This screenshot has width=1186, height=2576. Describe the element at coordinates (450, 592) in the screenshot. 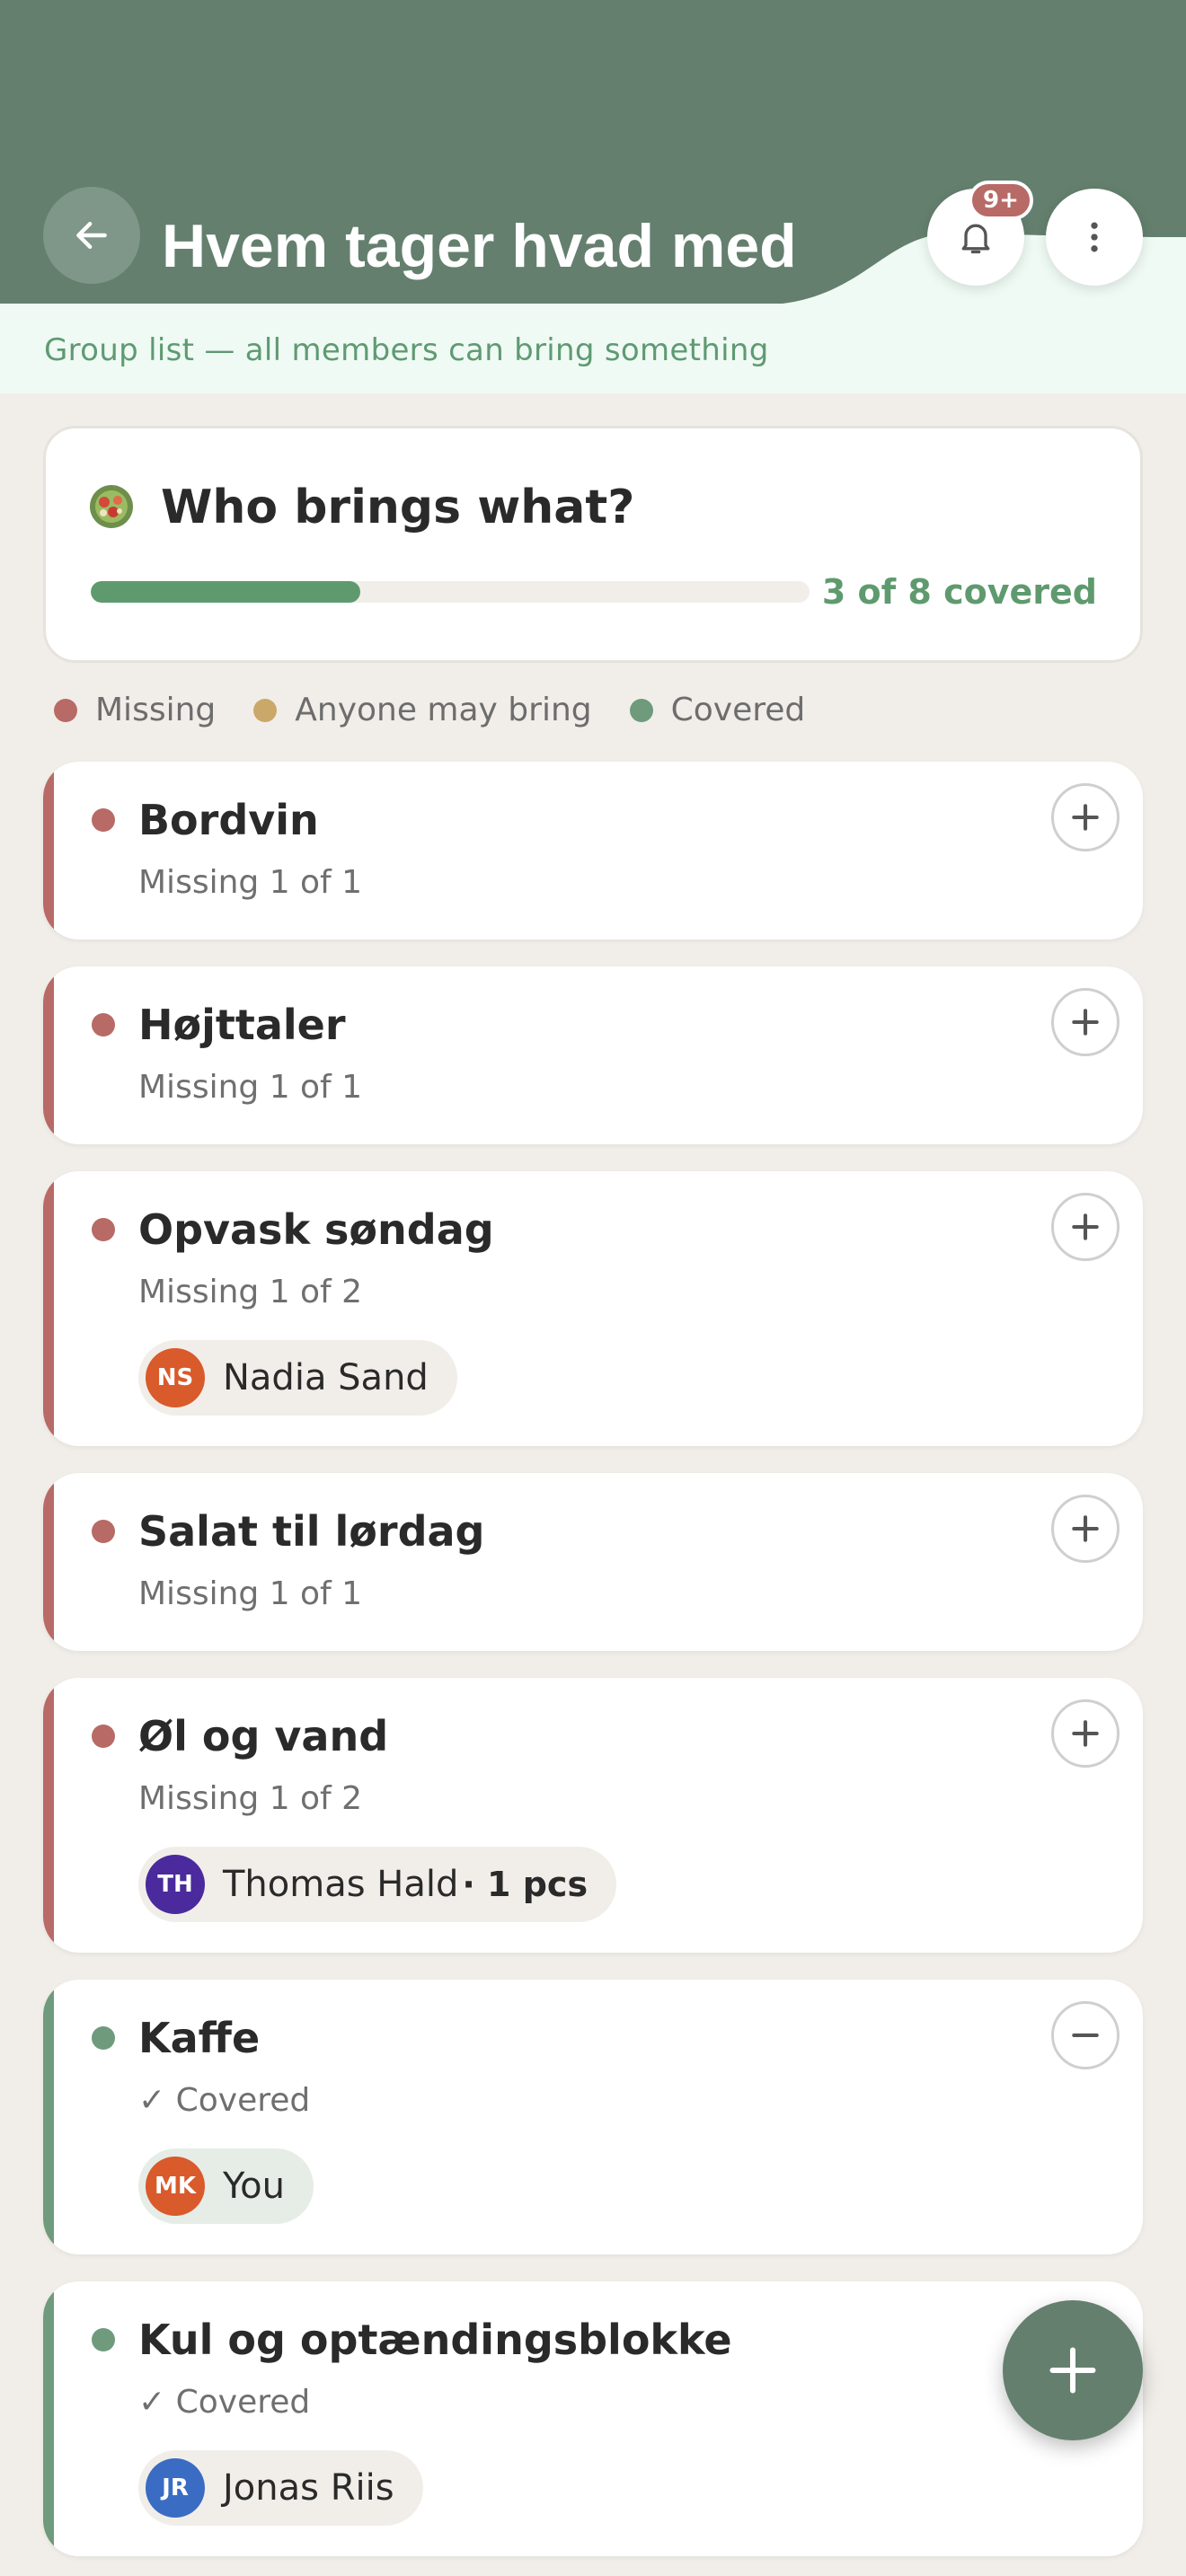

I see `progress-bar` at that location.